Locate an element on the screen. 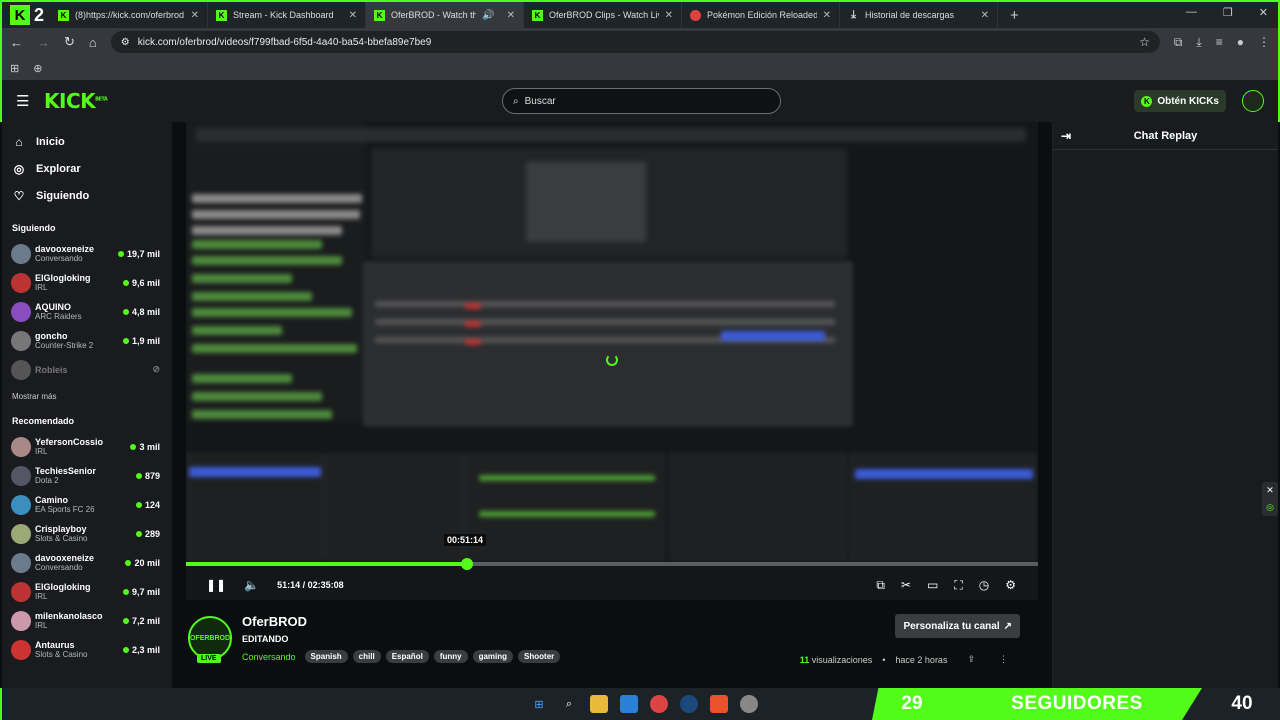  new-tab-icon: + is located at coordinates (1014, 15).